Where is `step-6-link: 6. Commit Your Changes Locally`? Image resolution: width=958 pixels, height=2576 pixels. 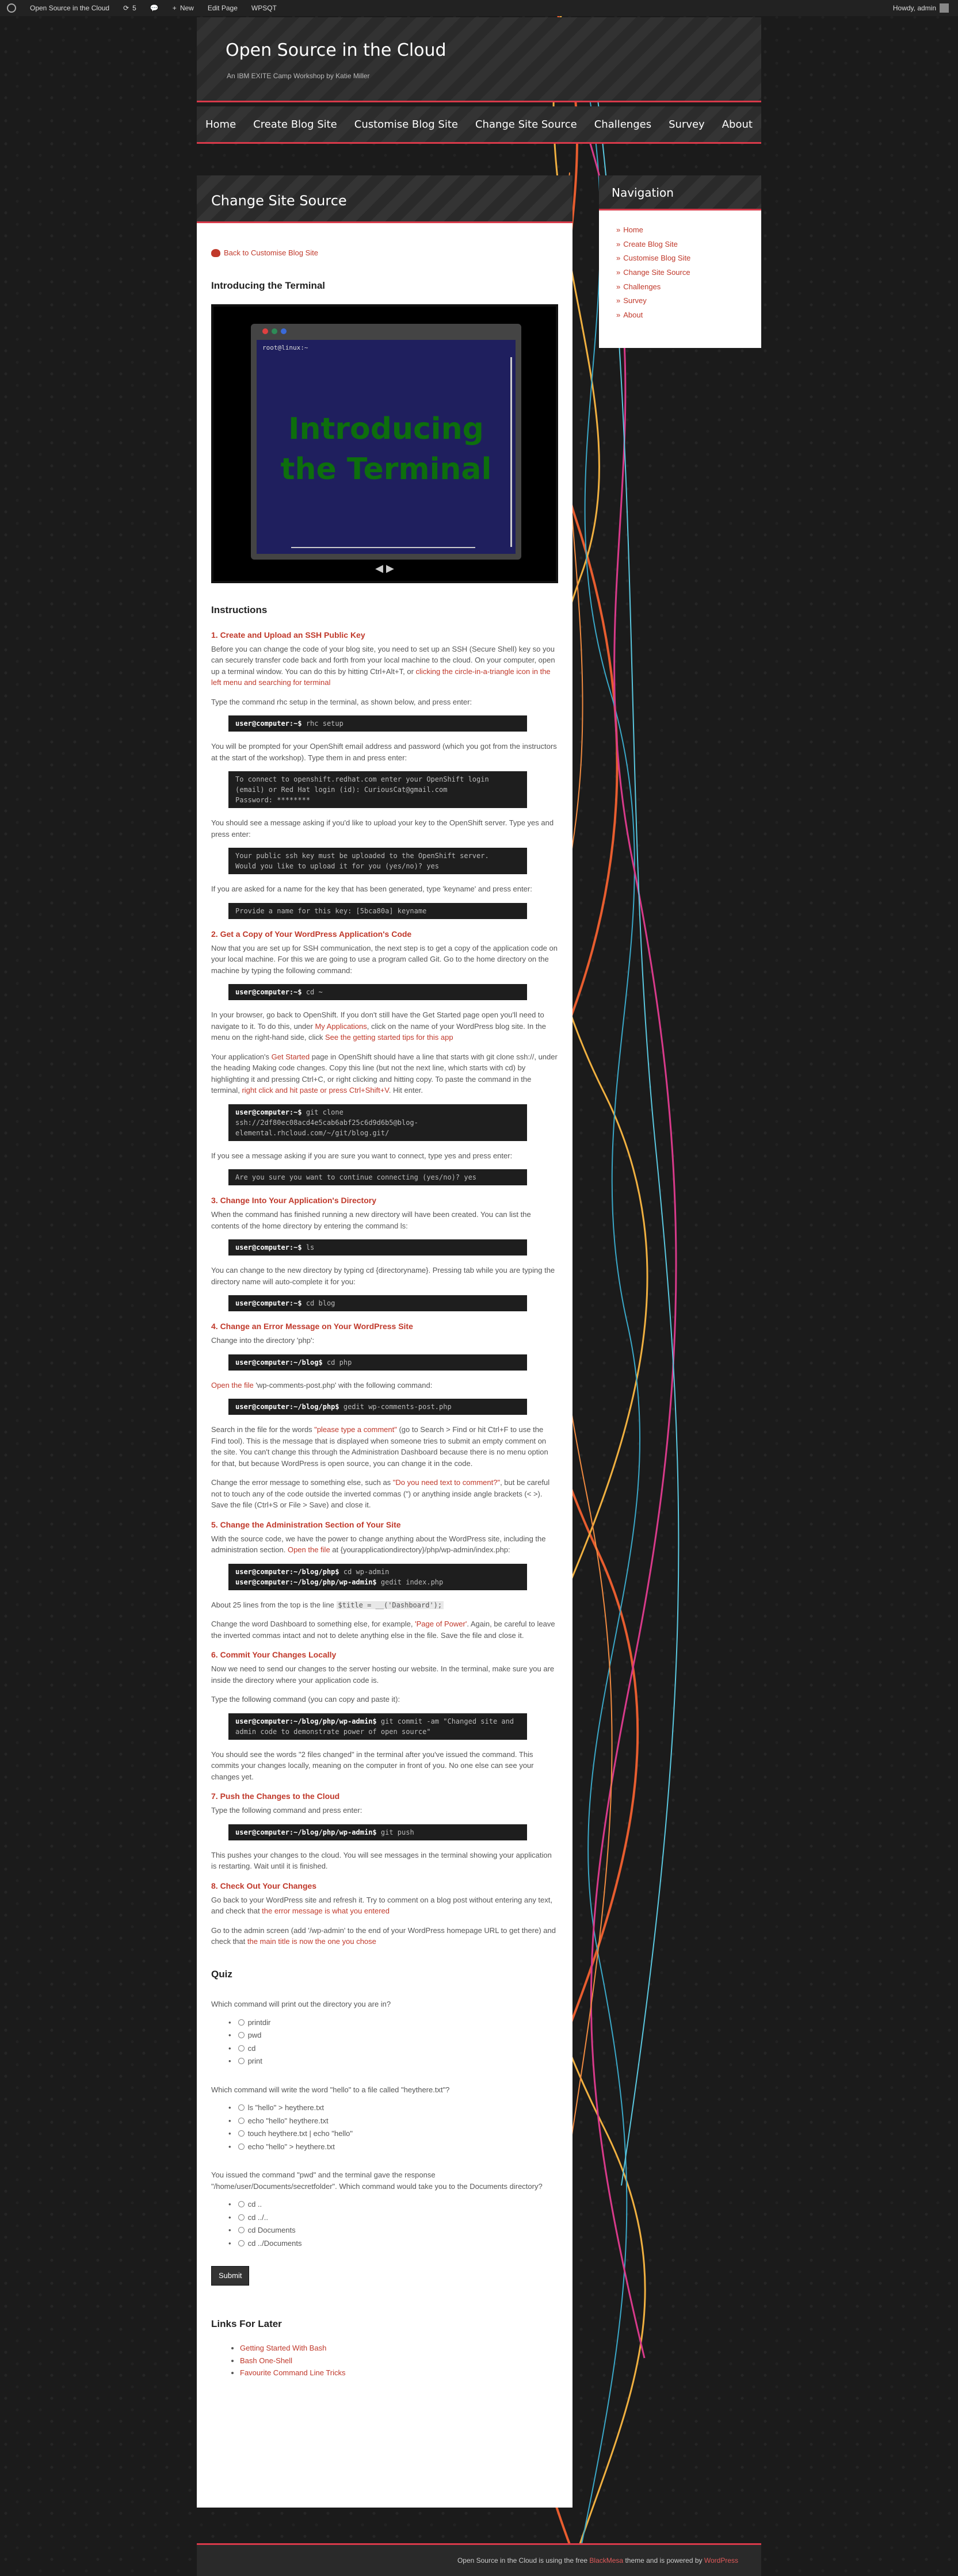 step-6-link: 6. Commit Your Changes Locally is located at coordinates (274, 1654).